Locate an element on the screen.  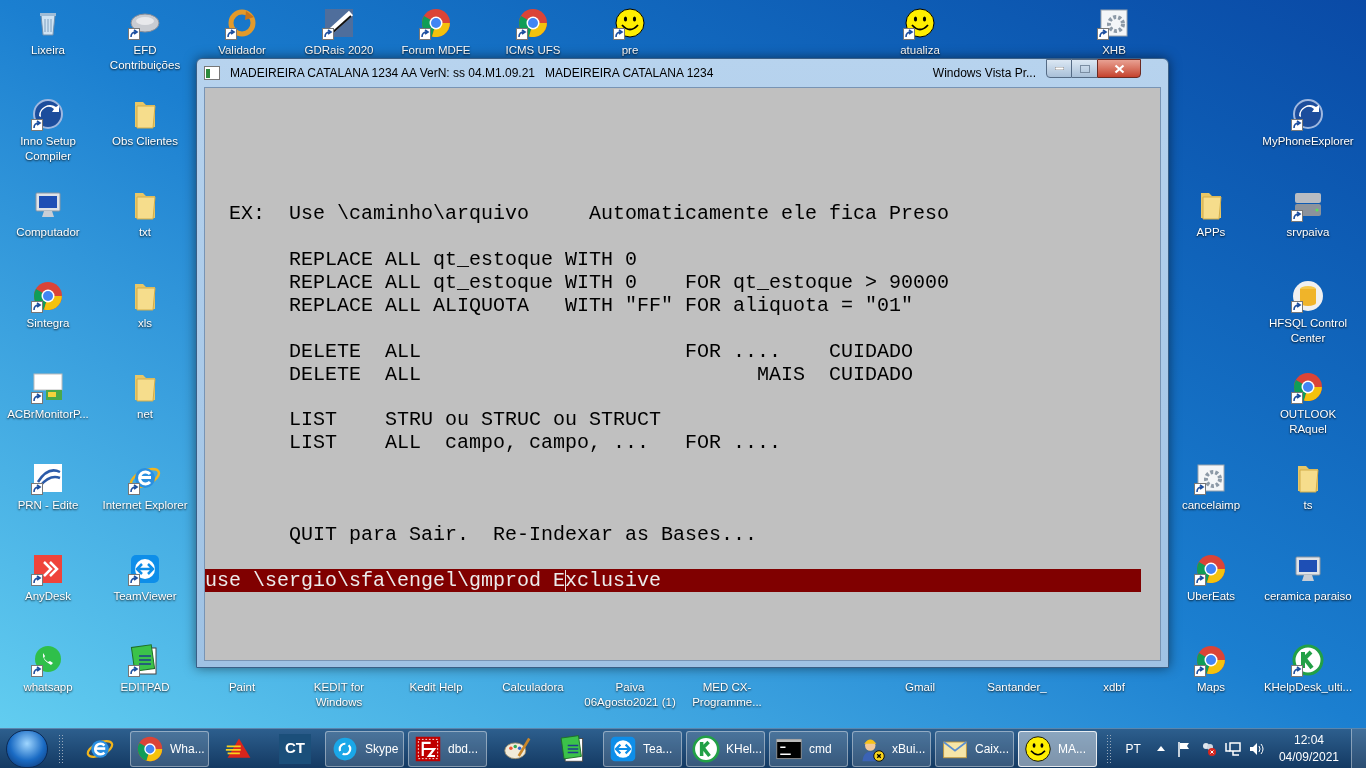
desktop-icon-label: Computador is located at coordinates (48, 232).